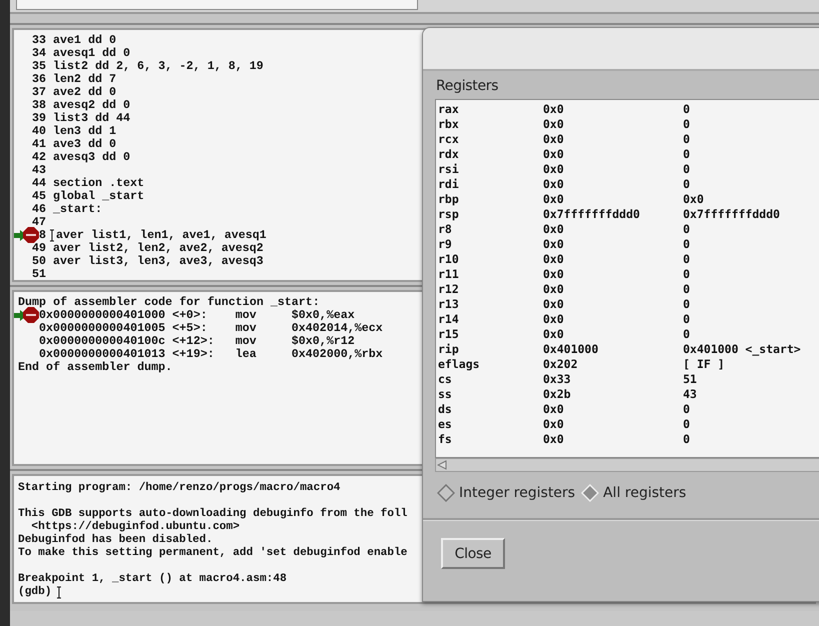 The image size is (819, 626). Describe the element at coordinates (323, 315) in the screenshot. I see `operands: $0x0,%eax` at that location.